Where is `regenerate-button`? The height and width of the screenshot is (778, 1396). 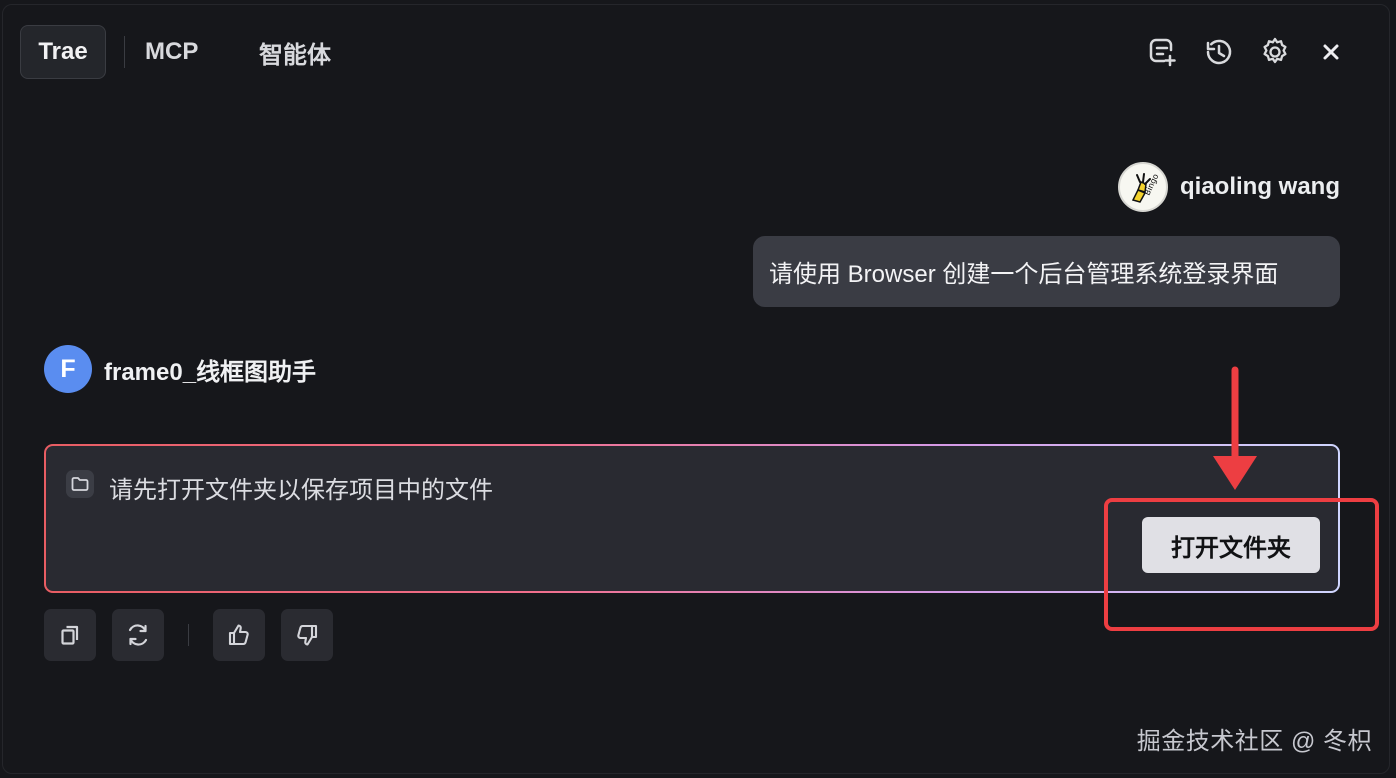 regenerate-button is located at coordinates (138, 635).